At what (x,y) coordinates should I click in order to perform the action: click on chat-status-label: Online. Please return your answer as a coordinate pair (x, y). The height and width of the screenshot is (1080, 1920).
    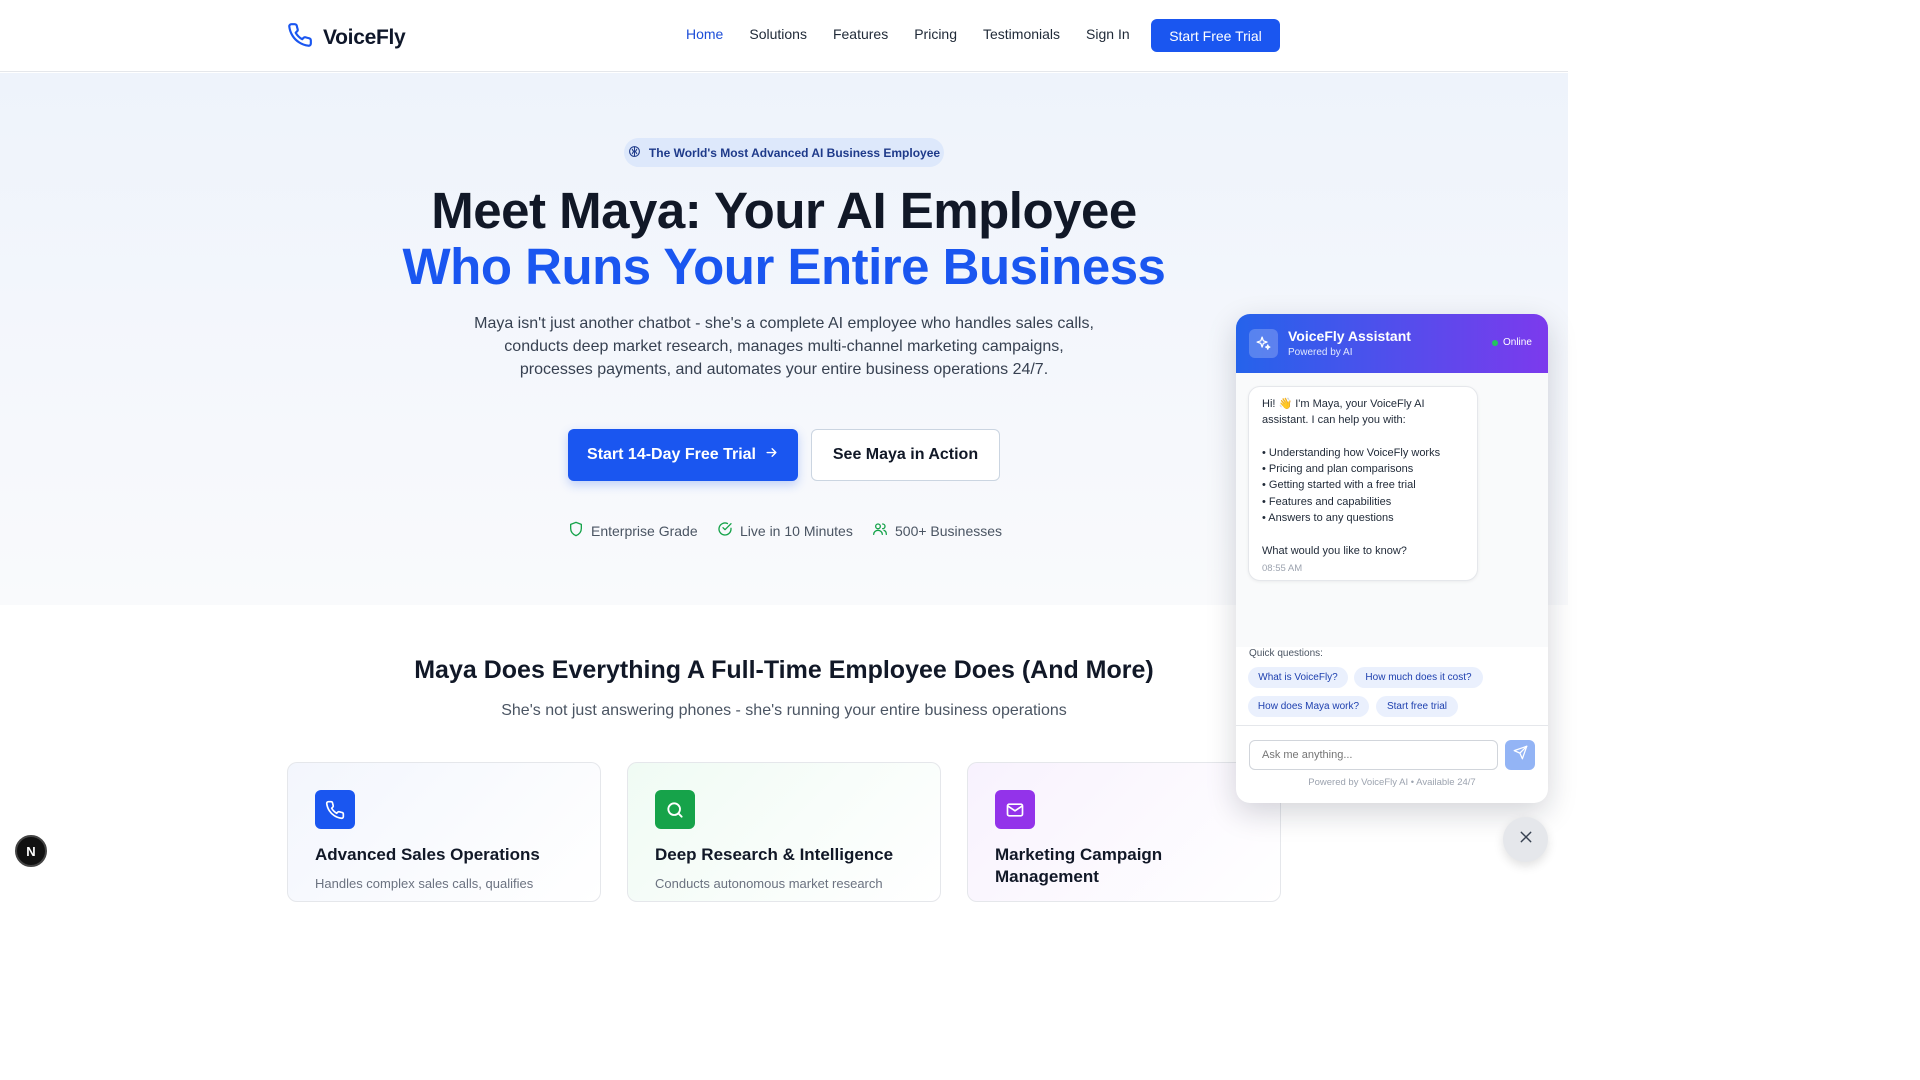
    Looking at the image, I should click on (1517, 342).